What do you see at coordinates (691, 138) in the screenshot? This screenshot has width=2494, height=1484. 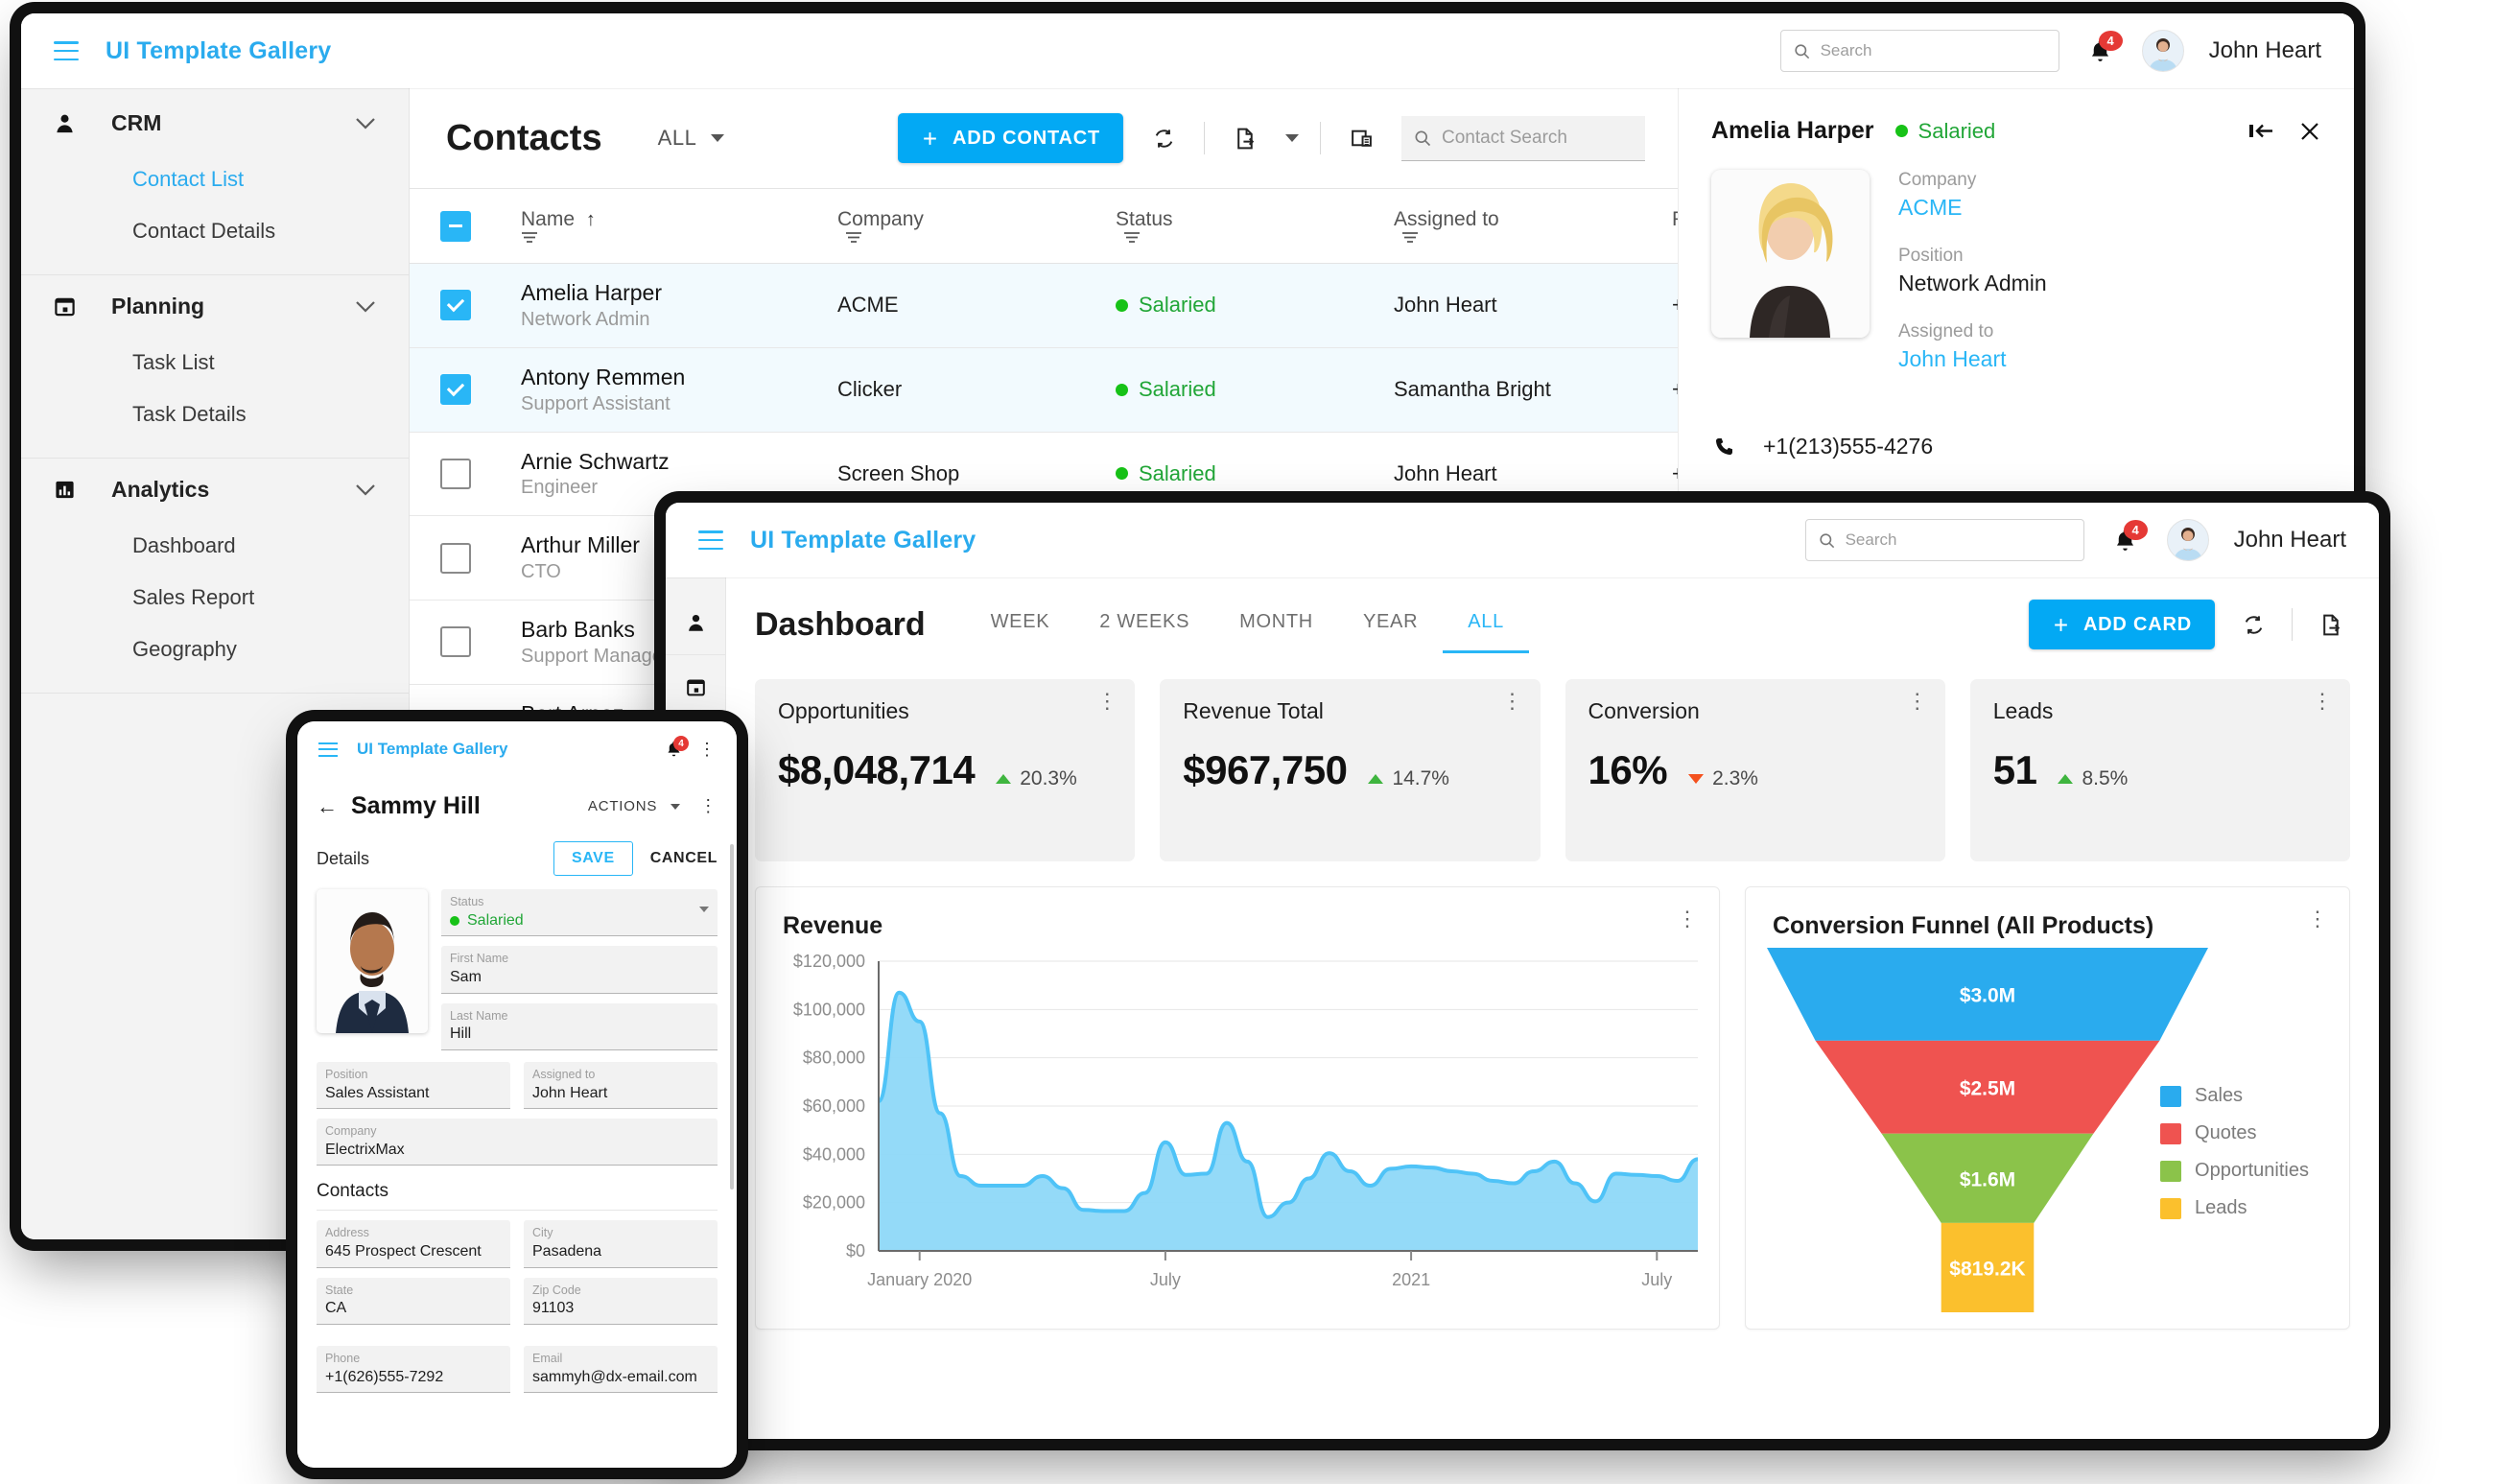 I see `contacts-filter-select: ALL` at bounding box center [691, 138].